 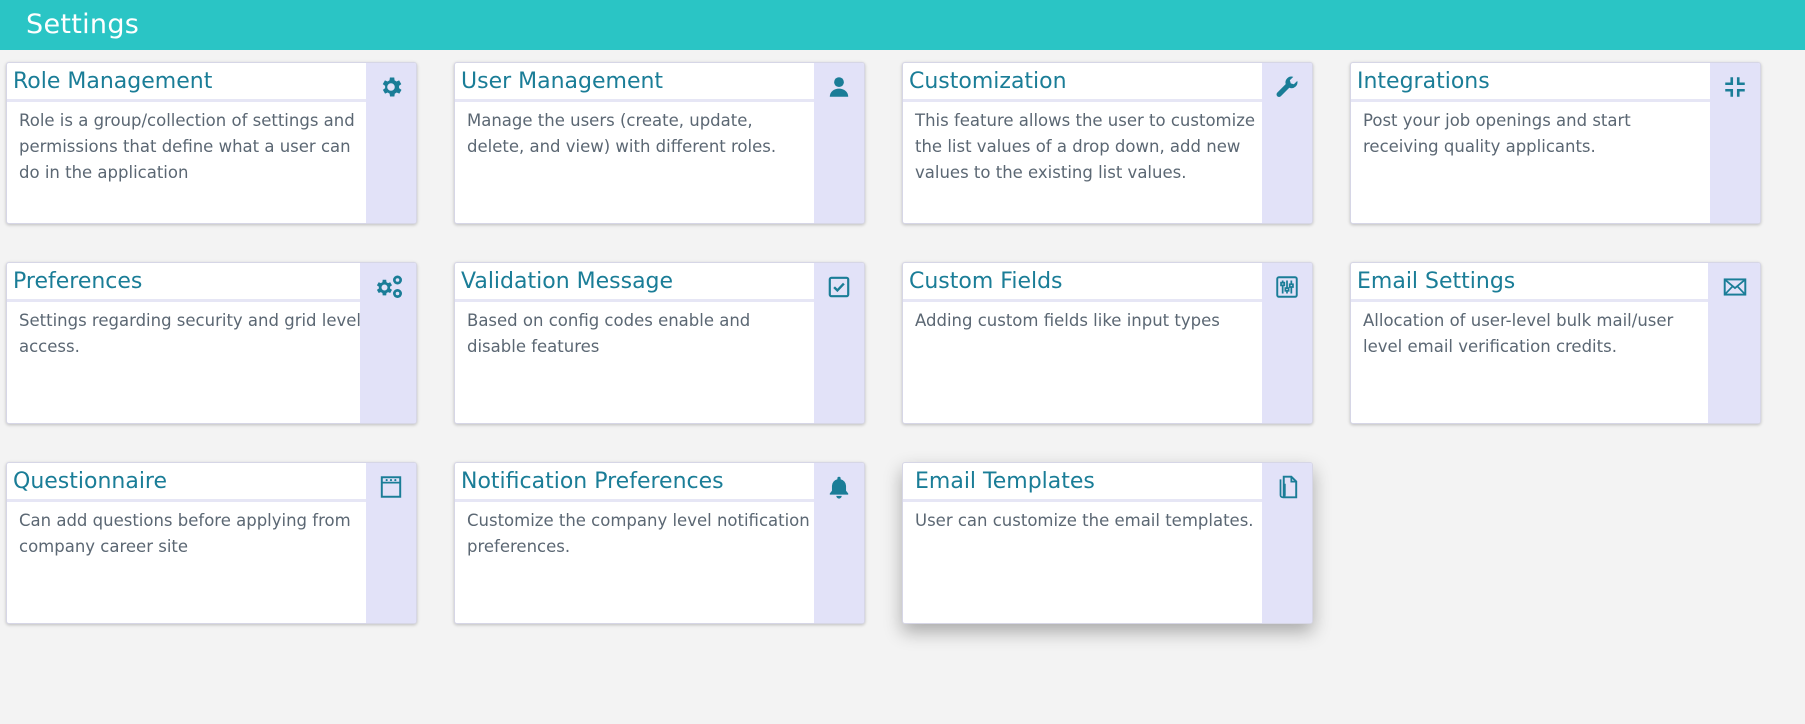 What do you see at coordinates (592, 481) in the screenshot?
I see `card-title: Notification Preferences` at bounding box center [592, 481].